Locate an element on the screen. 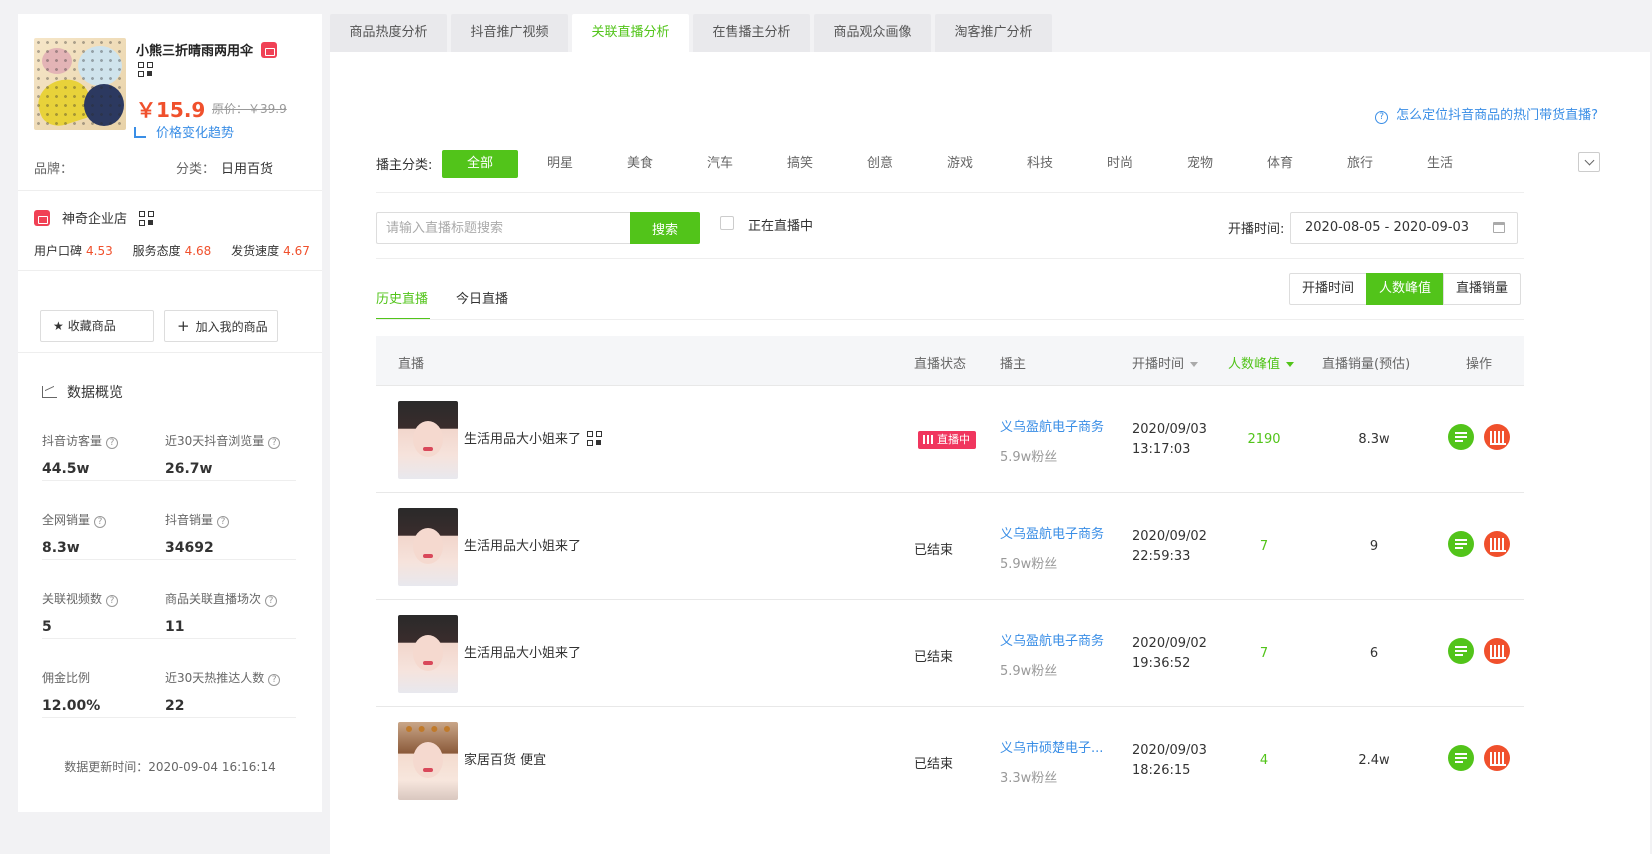 The image size is (1652, 854). expand-categories-chevron-down-icon is located at coordinates (1589, 162).